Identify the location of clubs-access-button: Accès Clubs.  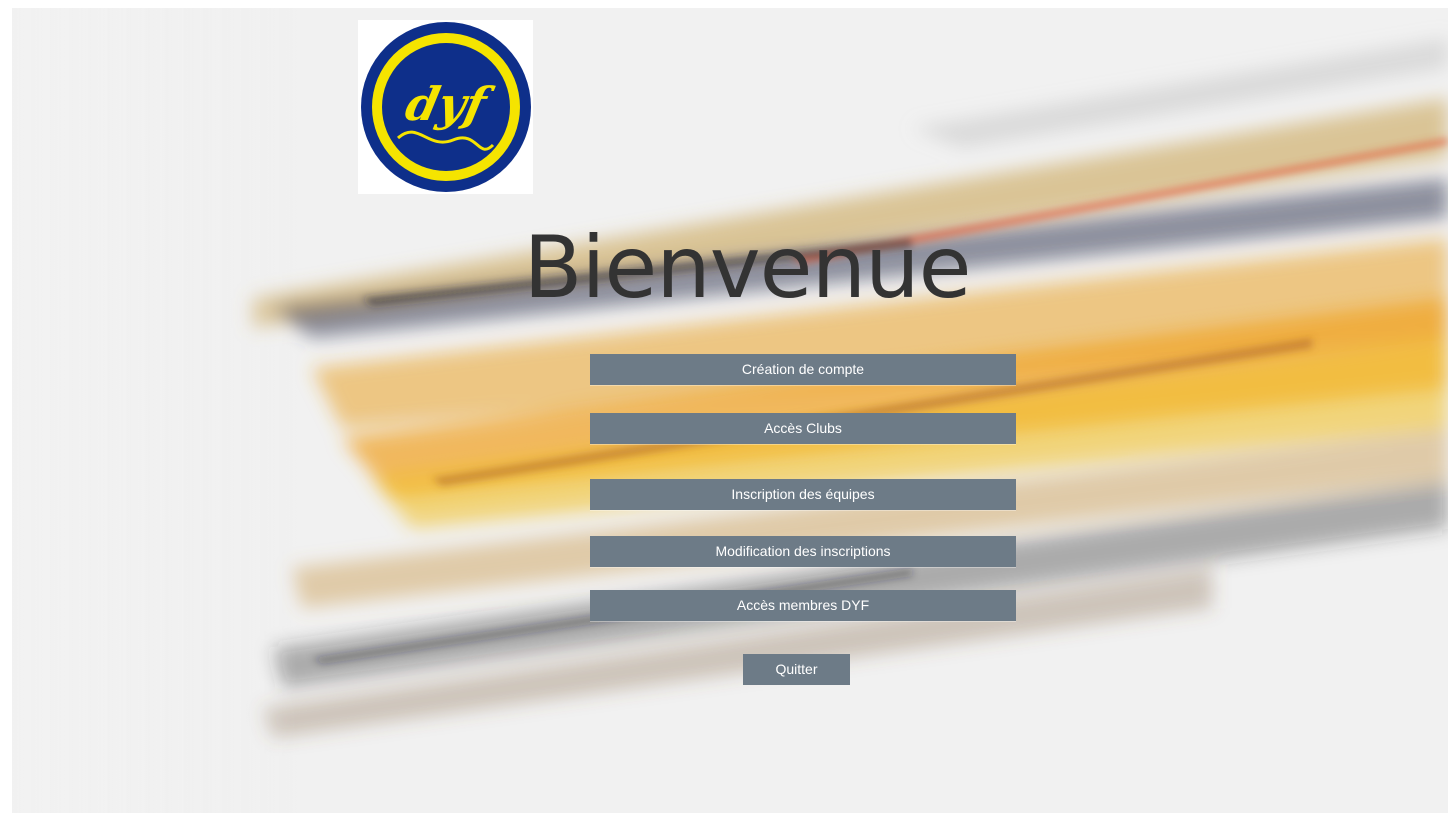
(803, 428).